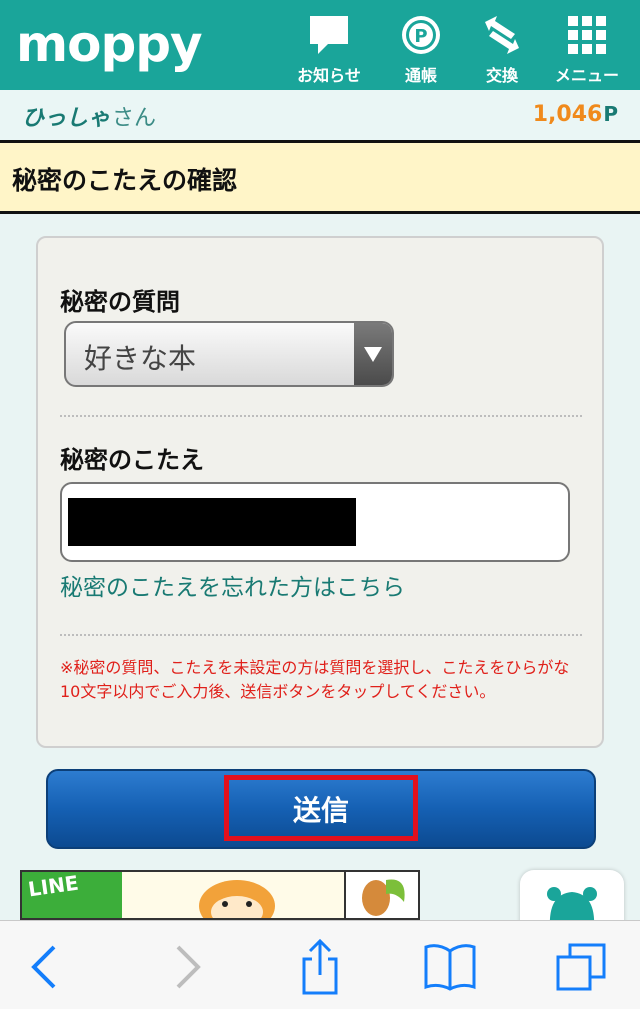 Image resolution: width=640 pixels, height=1009 pixels. What do you see at coordinates (567, 114) in the screenshot?
I see `points-value: 1,046` at bounding box center [567, 114].